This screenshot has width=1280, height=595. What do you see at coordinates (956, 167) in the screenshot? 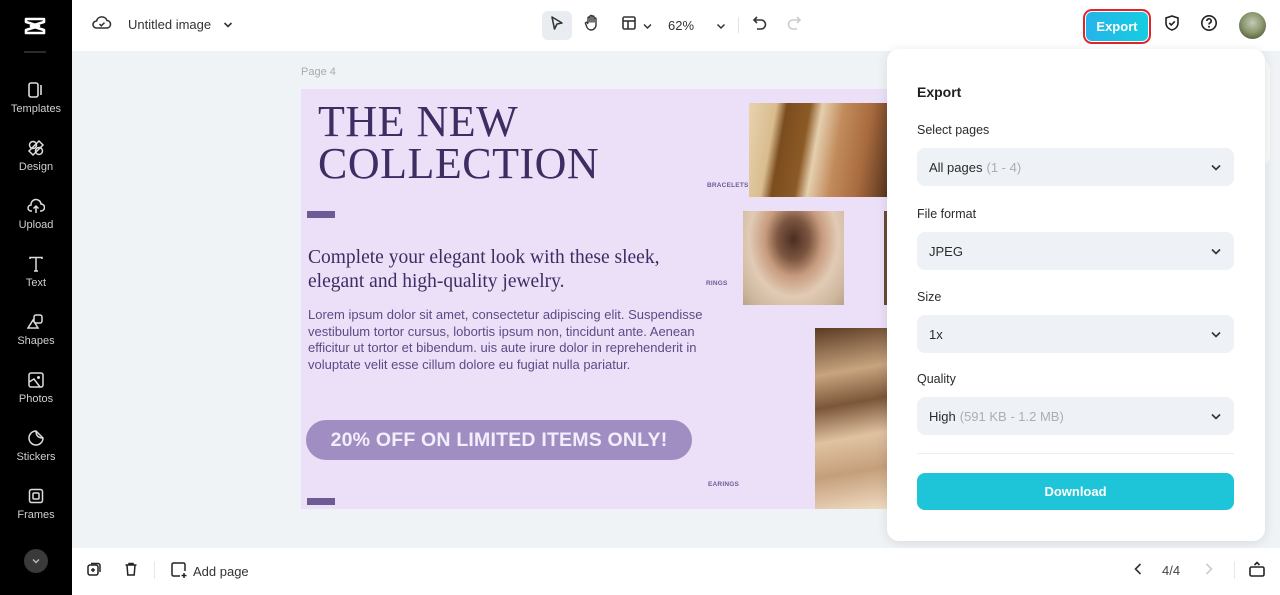
I see `select-pages-value: All pages` at bounding box center [956, 167].